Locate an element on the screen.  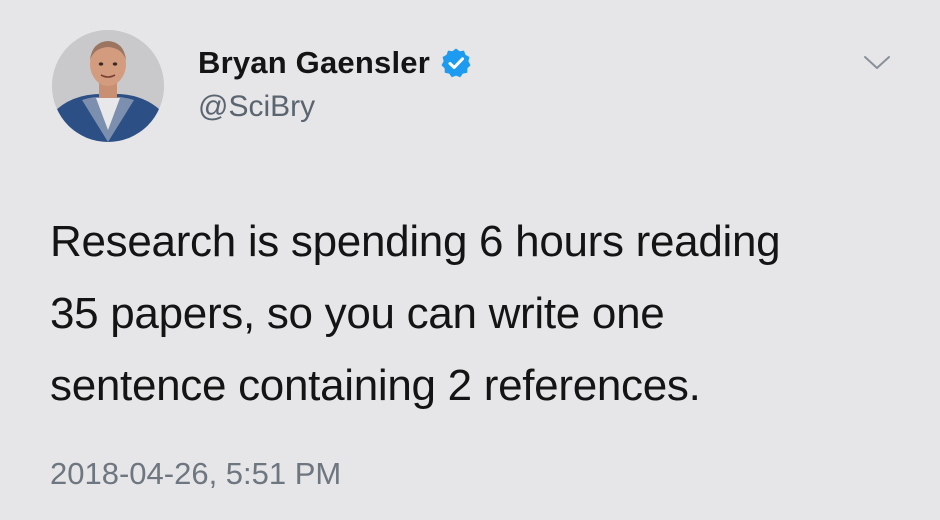
tweet-timestamp: 2018-04-26, 5:51 PM is located at coordinates (195, 474).